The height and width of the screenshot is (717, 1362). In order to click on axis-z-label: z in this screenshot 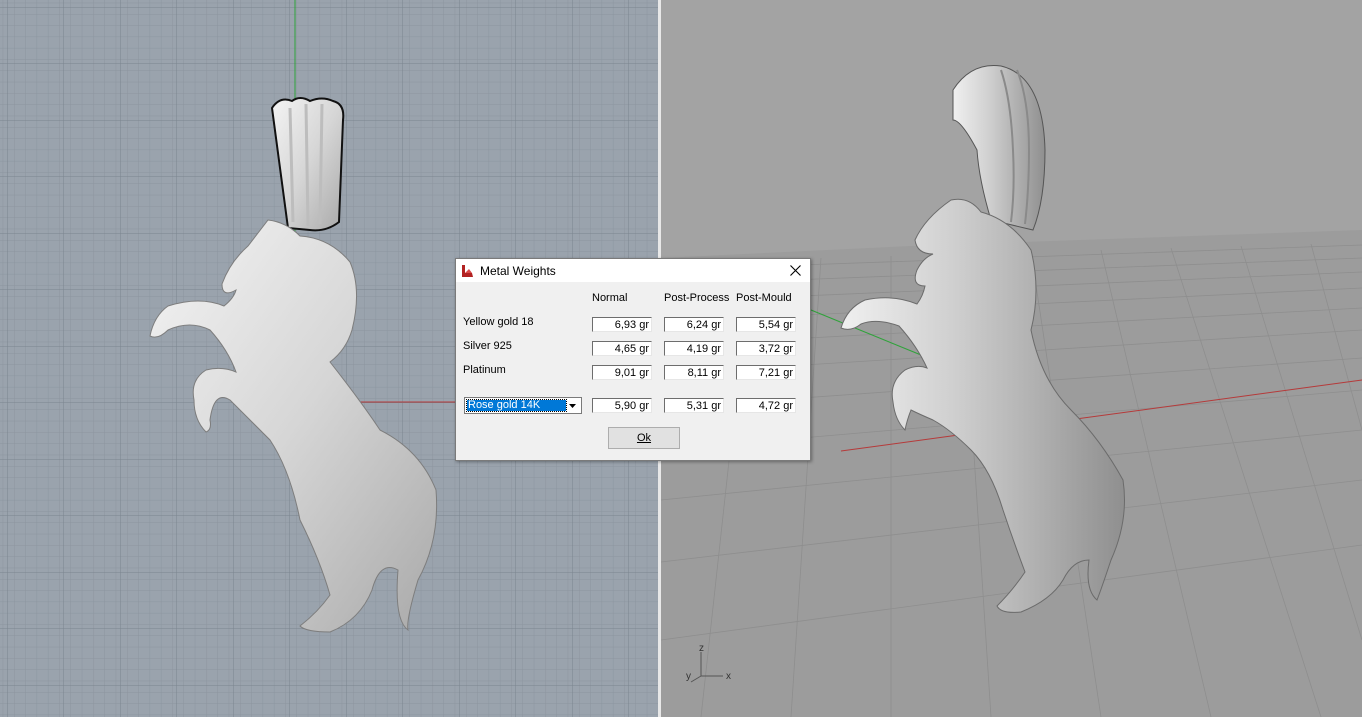, I will do `click(701, 648)`.